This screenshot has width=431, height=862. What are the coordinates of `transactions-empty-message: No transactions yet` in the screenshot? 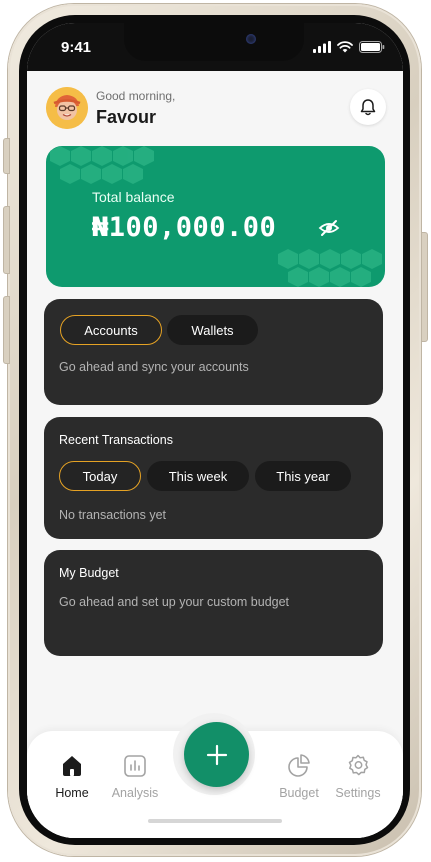 It's located at (112, 515).